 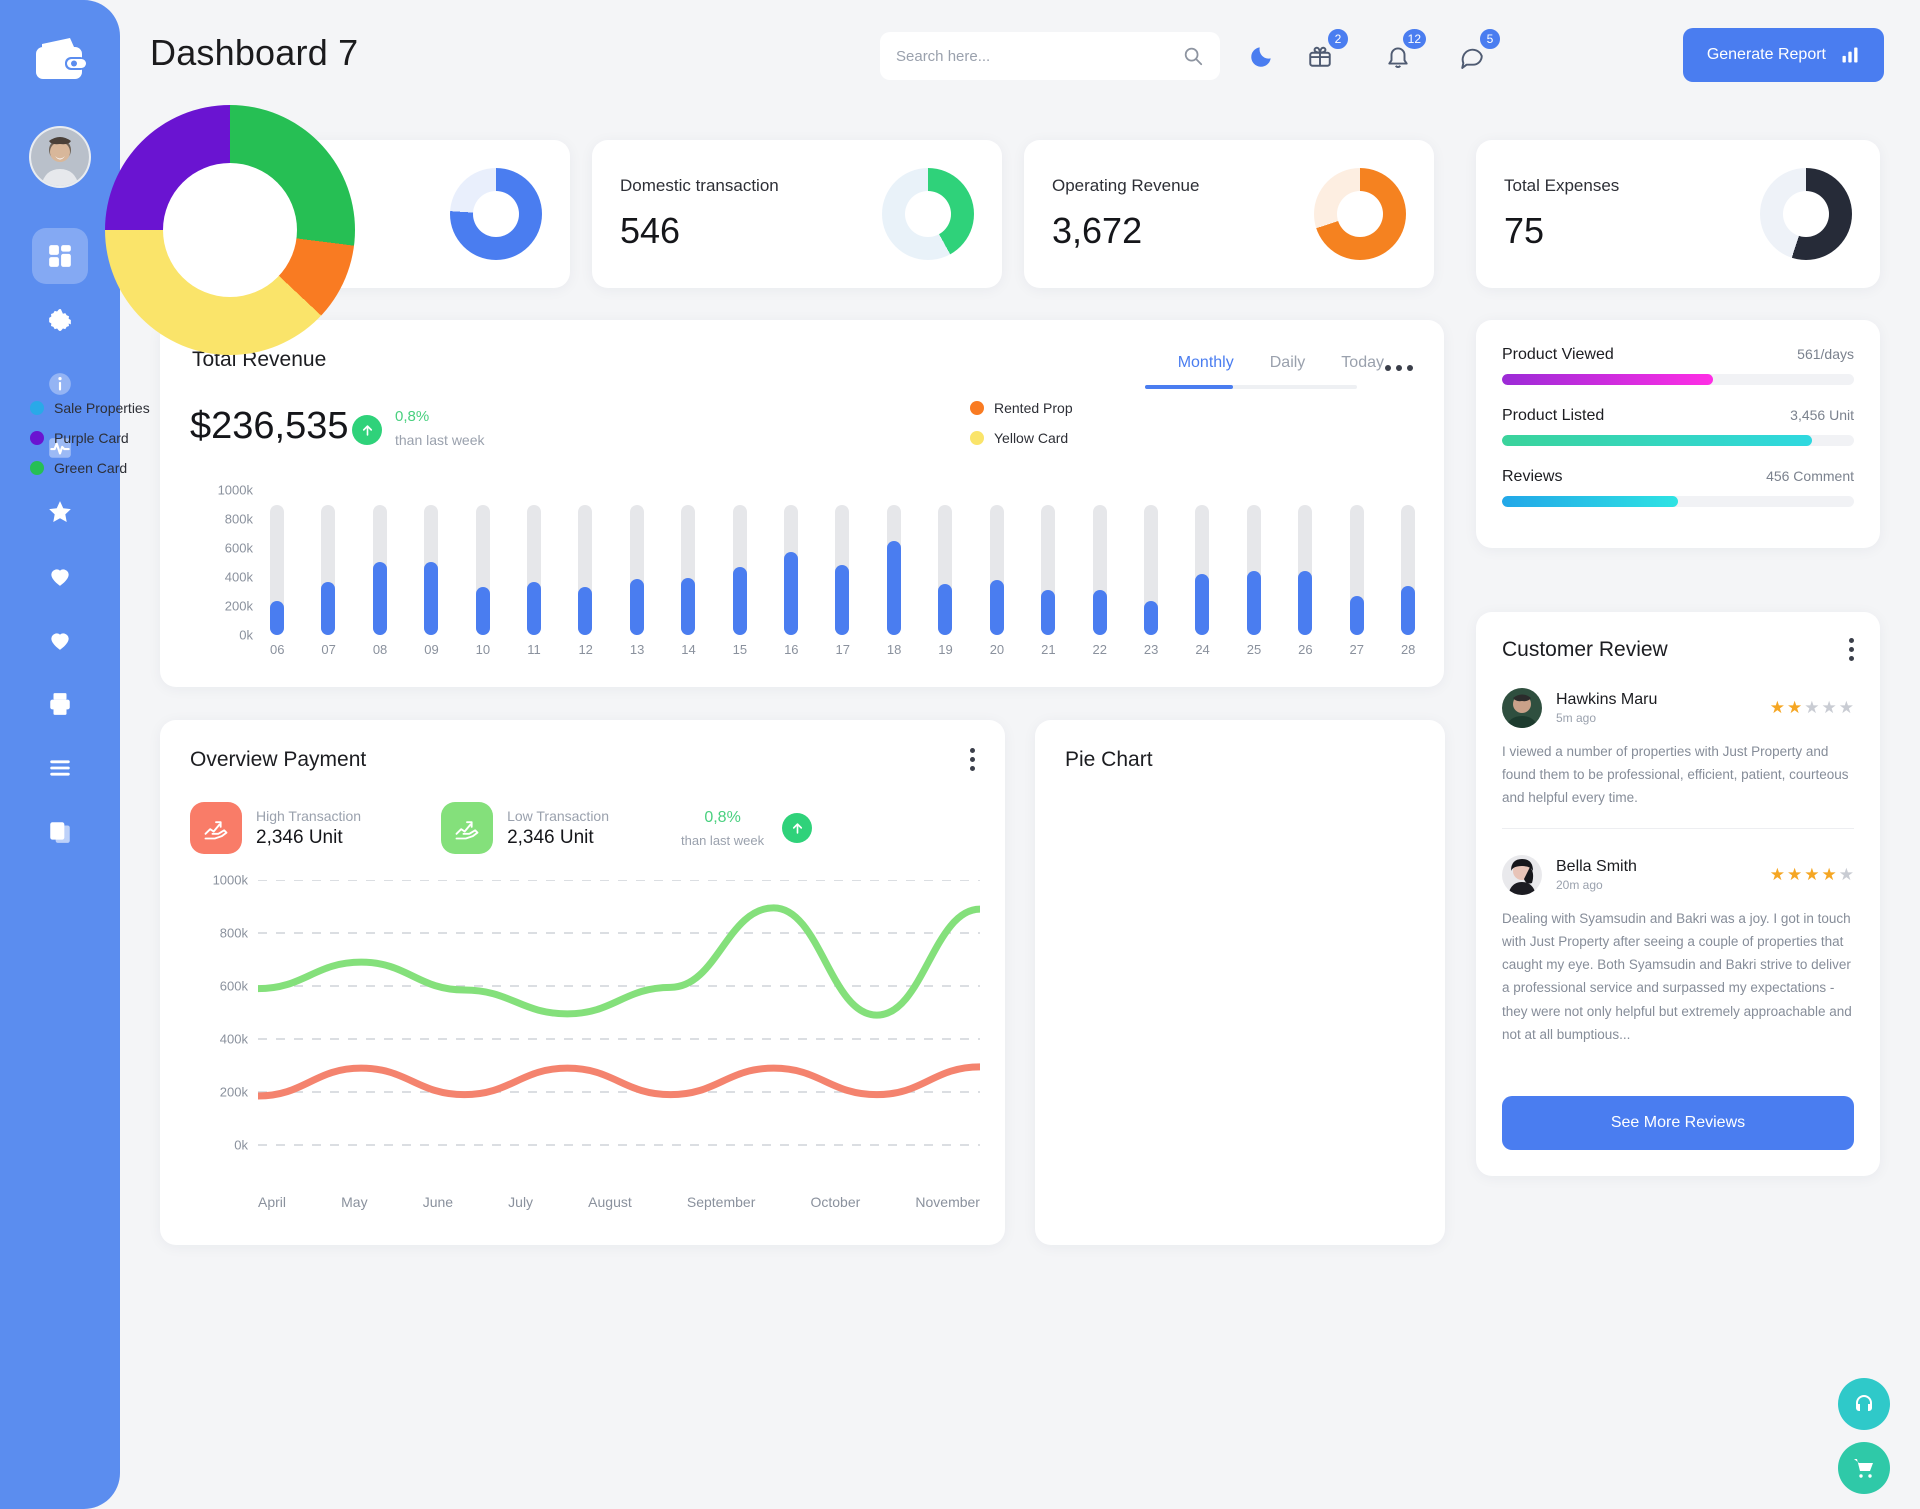 What do you see at coordinates (1851, 649) in the screenshot?
I see `customer-review-more-button` at bounding box center [1851, 649].